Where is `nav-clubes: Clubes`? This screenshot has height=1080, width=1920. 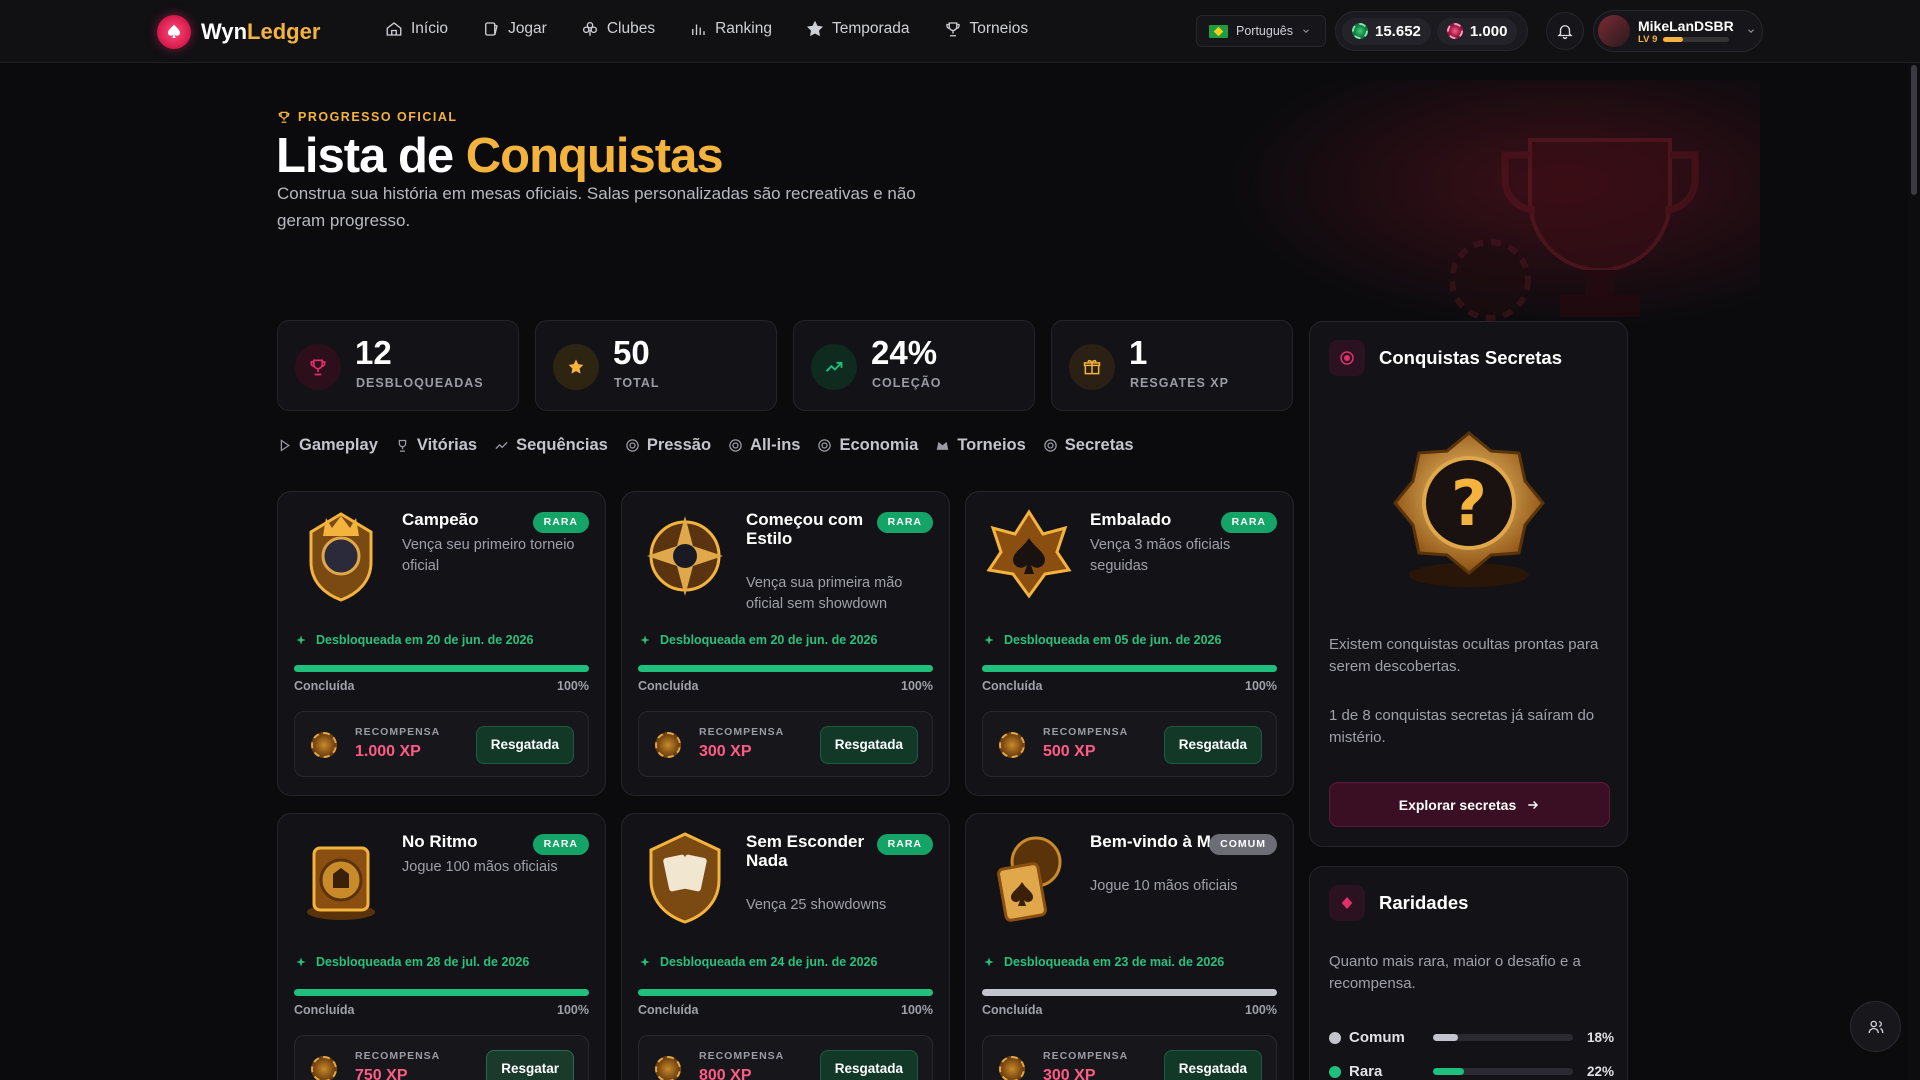 nav-clubes: Clubes is located at coordinates (618, 29).